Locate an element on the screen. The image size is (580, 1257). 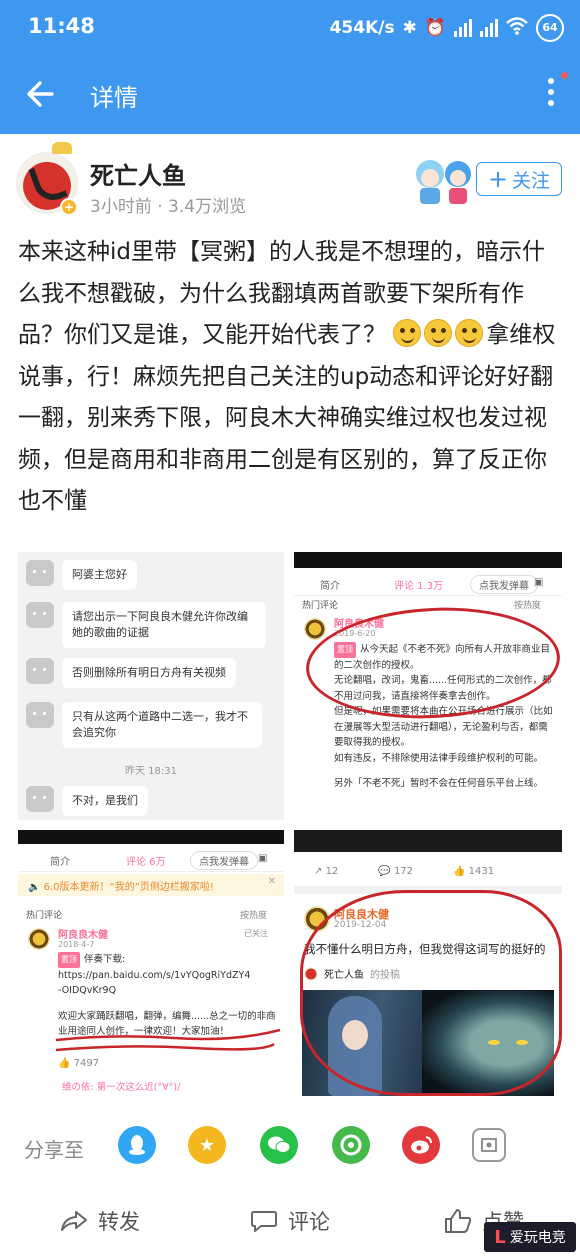
decoration-sticker-icon is located at coordinates (443, 182).